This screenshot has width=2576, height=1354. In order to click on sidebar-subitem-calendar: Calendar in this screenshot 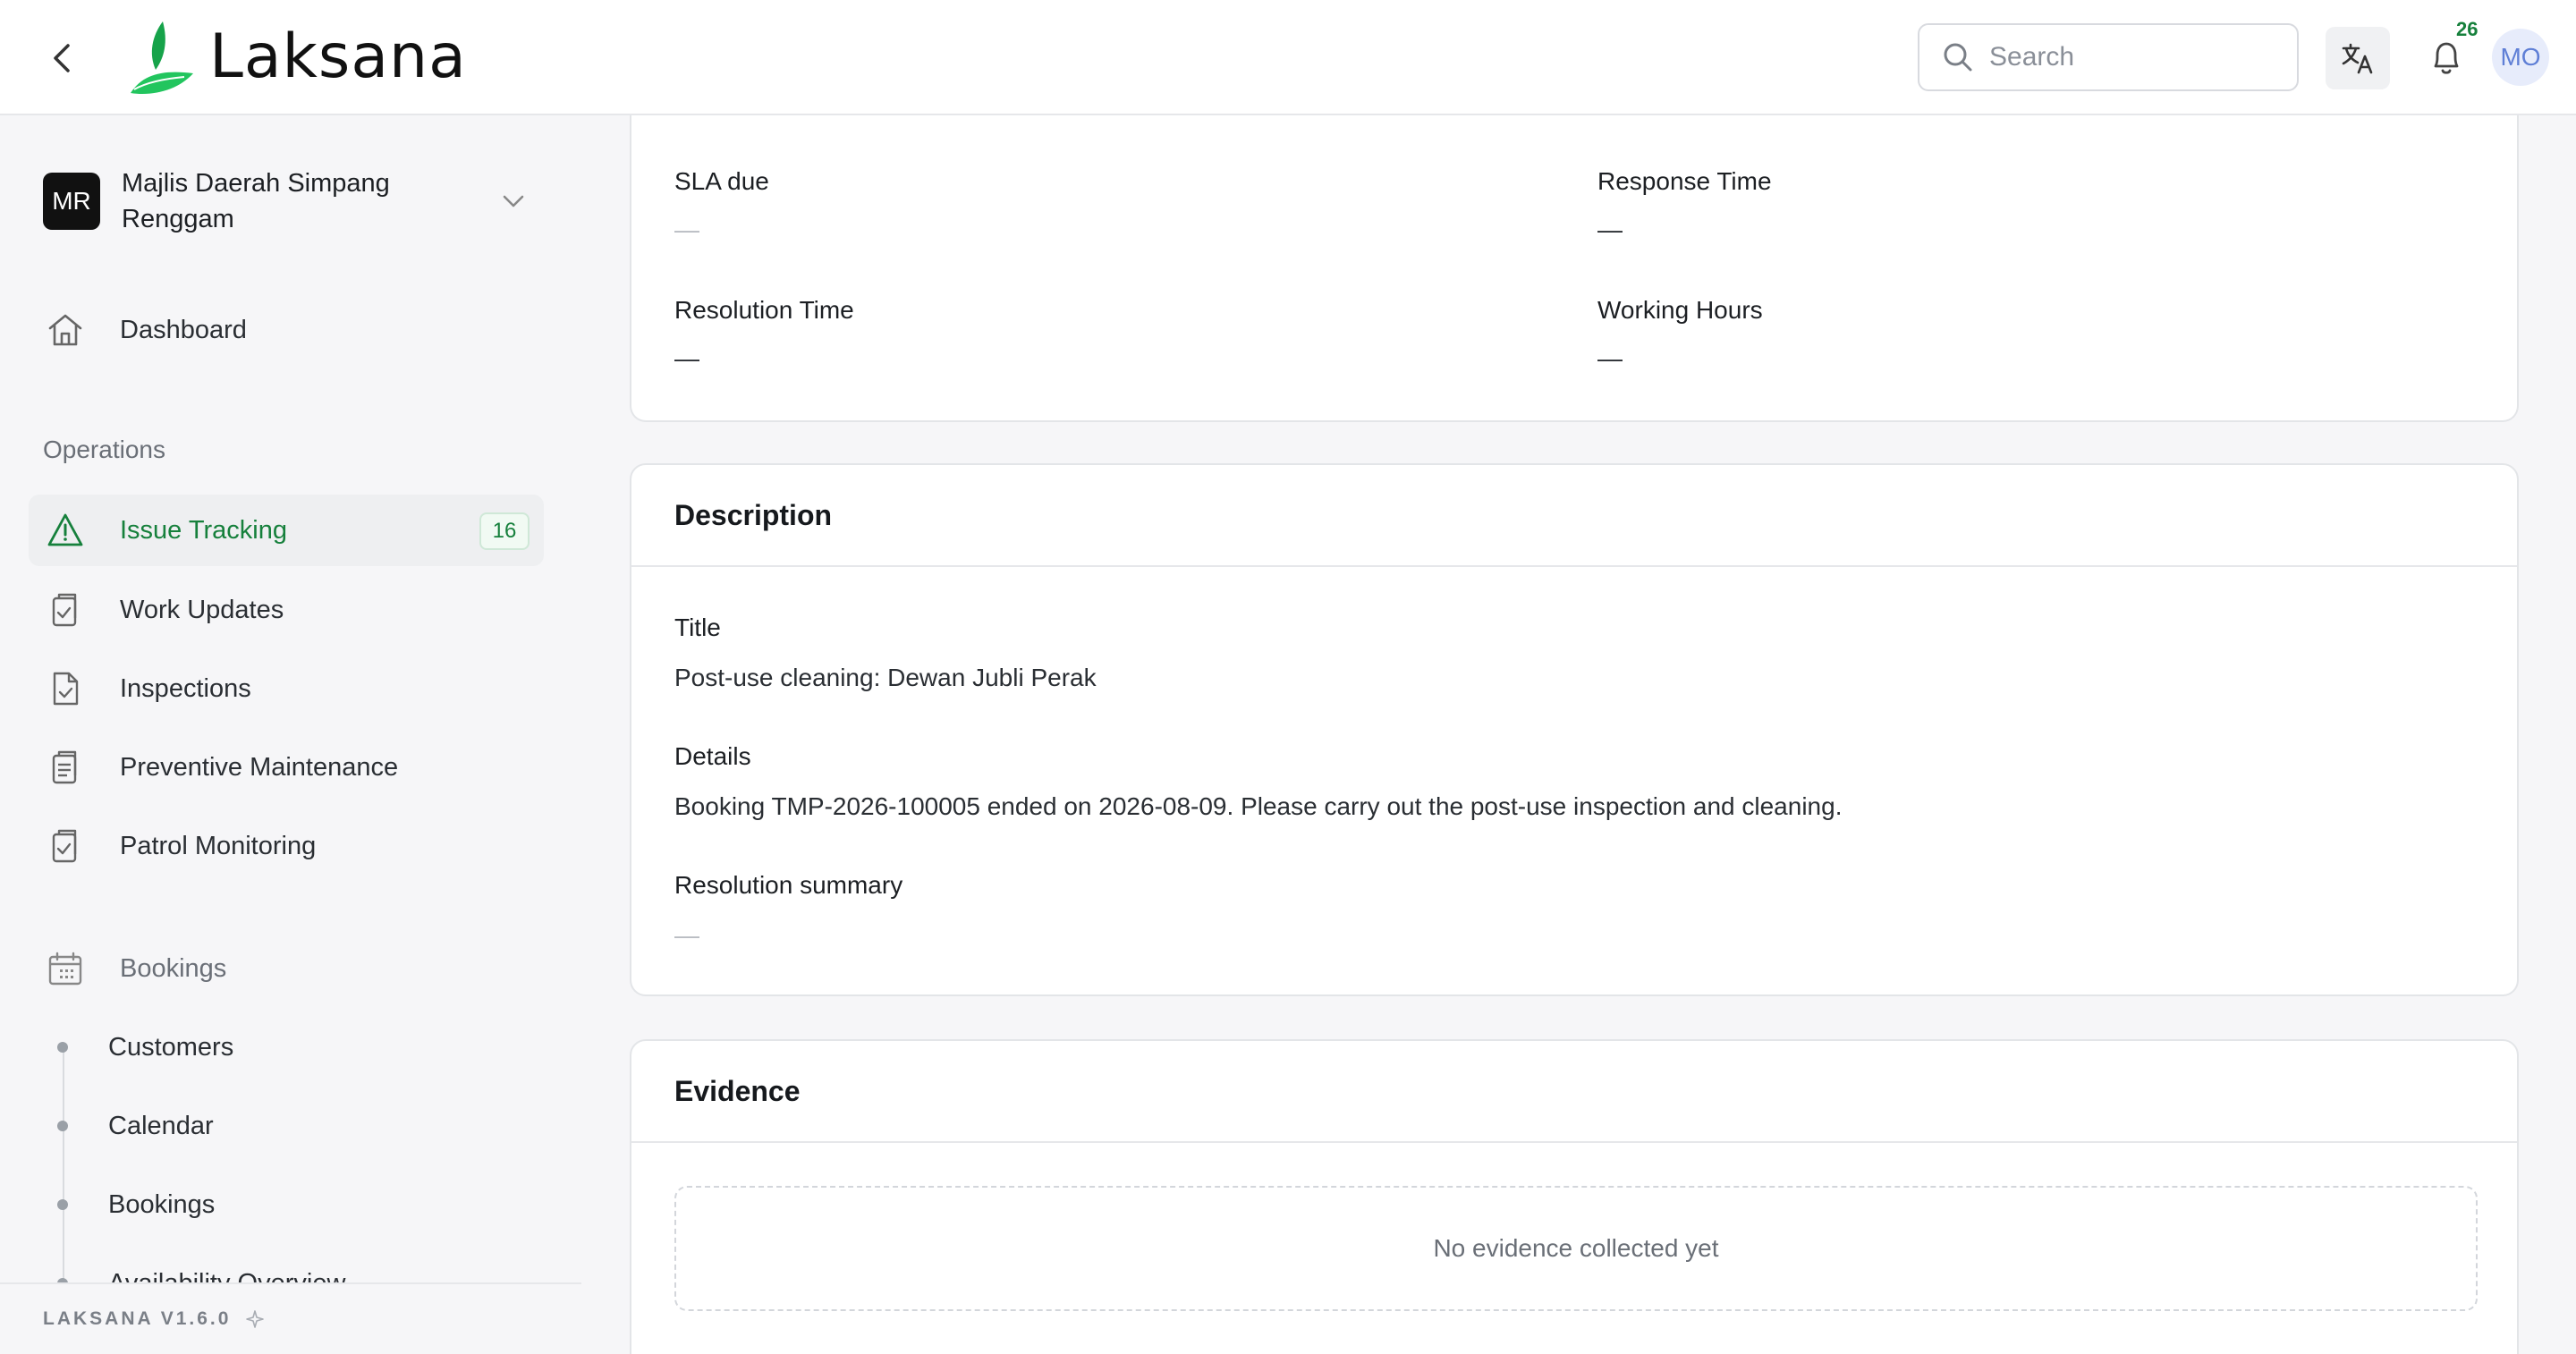, I will do `click(135, 1126)`.